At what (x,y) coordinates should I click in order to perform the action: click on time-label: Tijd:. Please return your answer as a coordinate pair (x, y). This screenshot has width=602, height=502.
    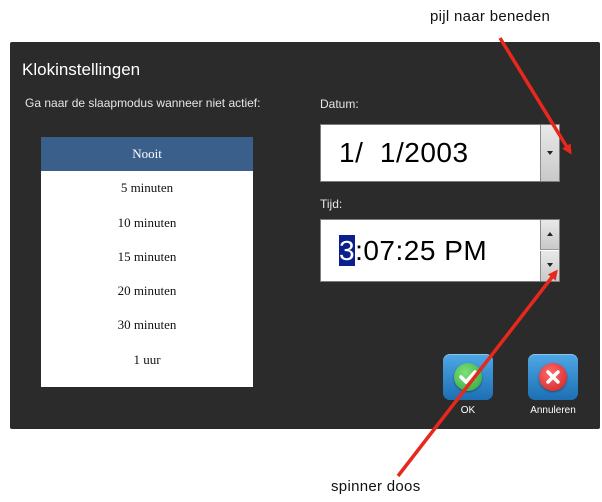
    Looking at the image, I should click on (331, 204).